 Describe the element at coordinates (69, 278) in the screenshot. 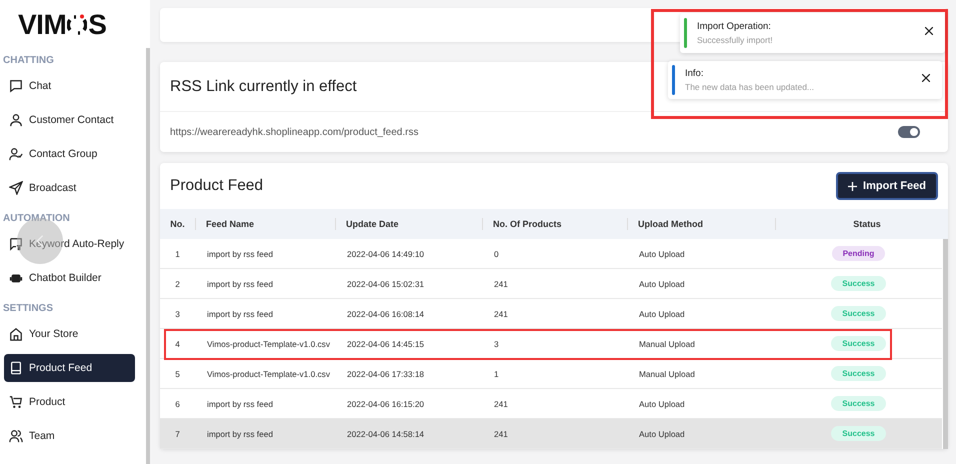

I see `sidebar-item: Chatbot Builder` at that location.